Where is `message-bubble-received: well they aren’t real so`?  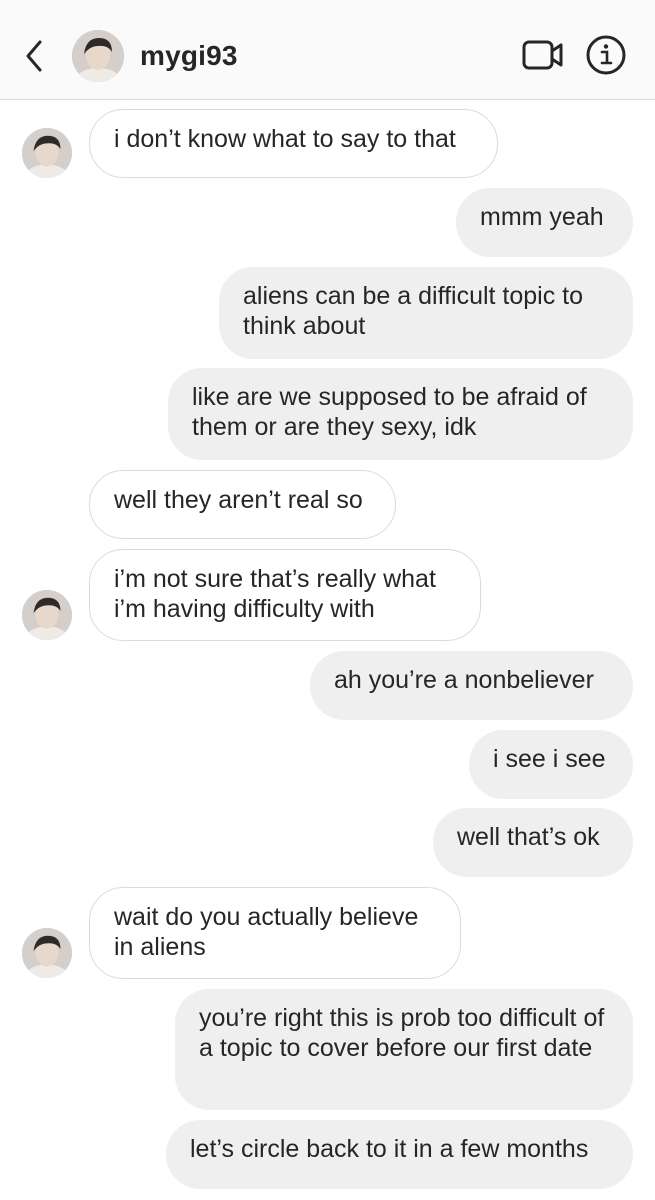
message-bubble-received: well they aren’t real so is located at coordinates (242, 504).